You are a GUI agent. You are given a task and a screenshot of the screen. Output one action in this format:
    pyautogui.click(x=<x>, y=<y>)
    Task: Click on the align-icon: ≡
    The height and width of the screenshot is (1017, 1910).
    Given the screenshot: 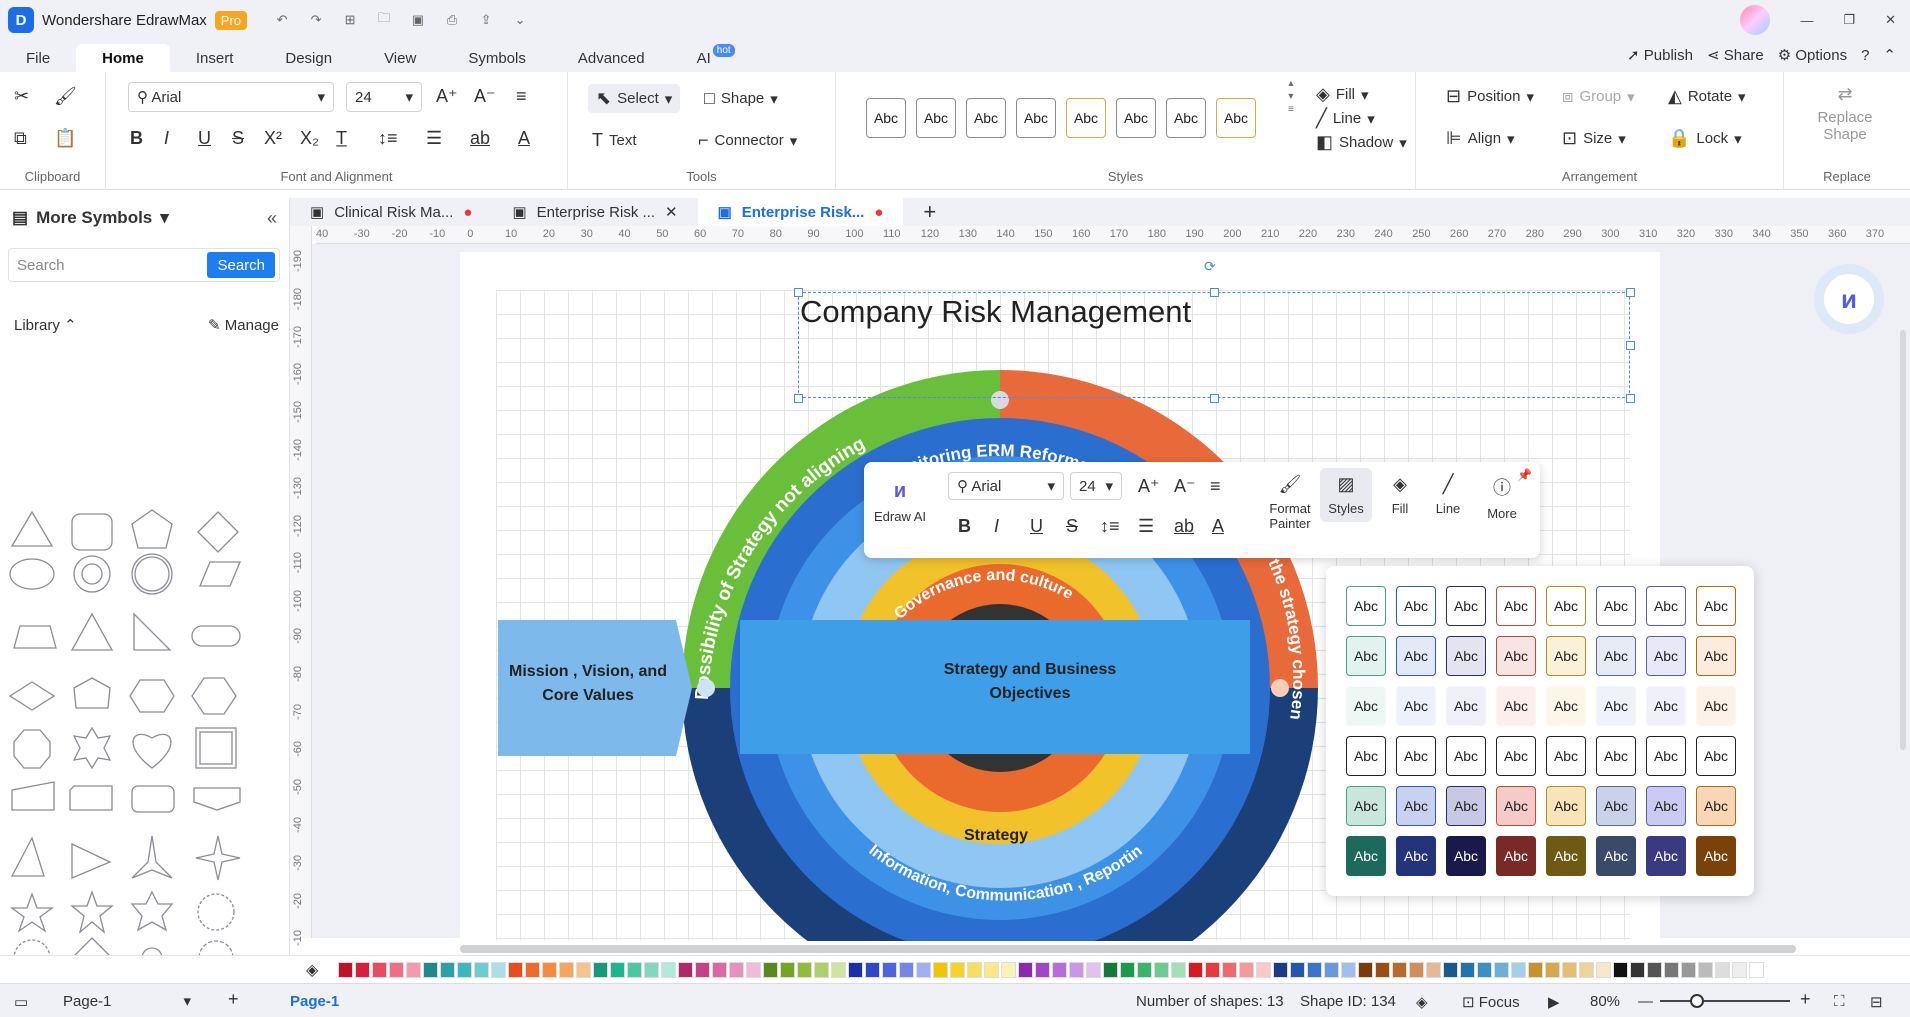 What is the action you would take?
    pyautogui.click(x=521, y=96)
    